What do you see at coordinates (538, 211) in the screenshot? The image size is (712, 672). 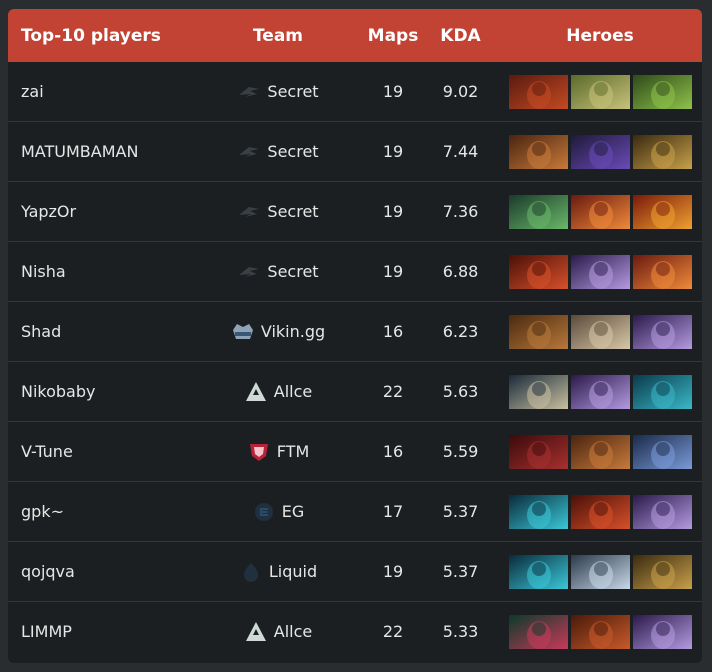 I see `underlord-portrait` at bounding box center [538, 211].